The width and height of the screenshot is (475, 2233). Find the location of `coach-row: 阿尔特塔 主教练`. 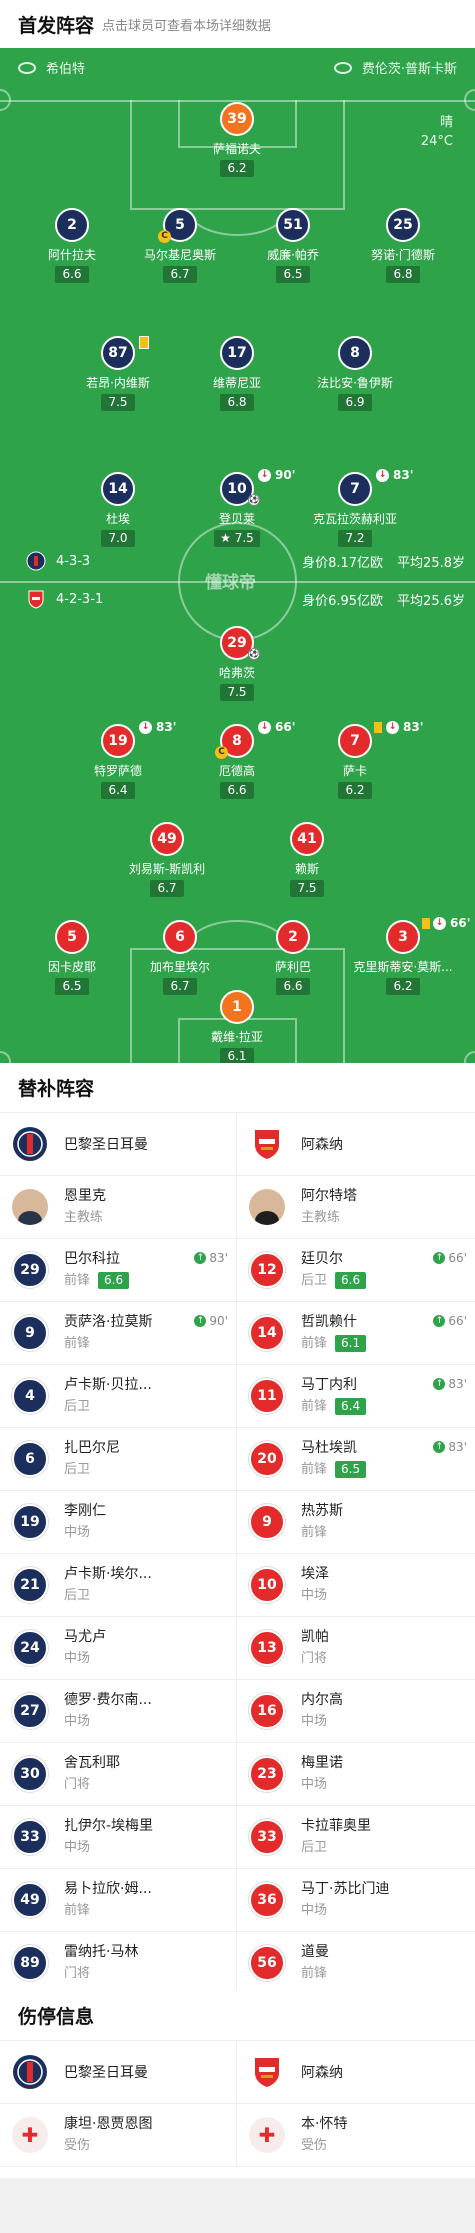

coach-row: 阿尔特塔 主教练 is located at coordinates (356, 1207).